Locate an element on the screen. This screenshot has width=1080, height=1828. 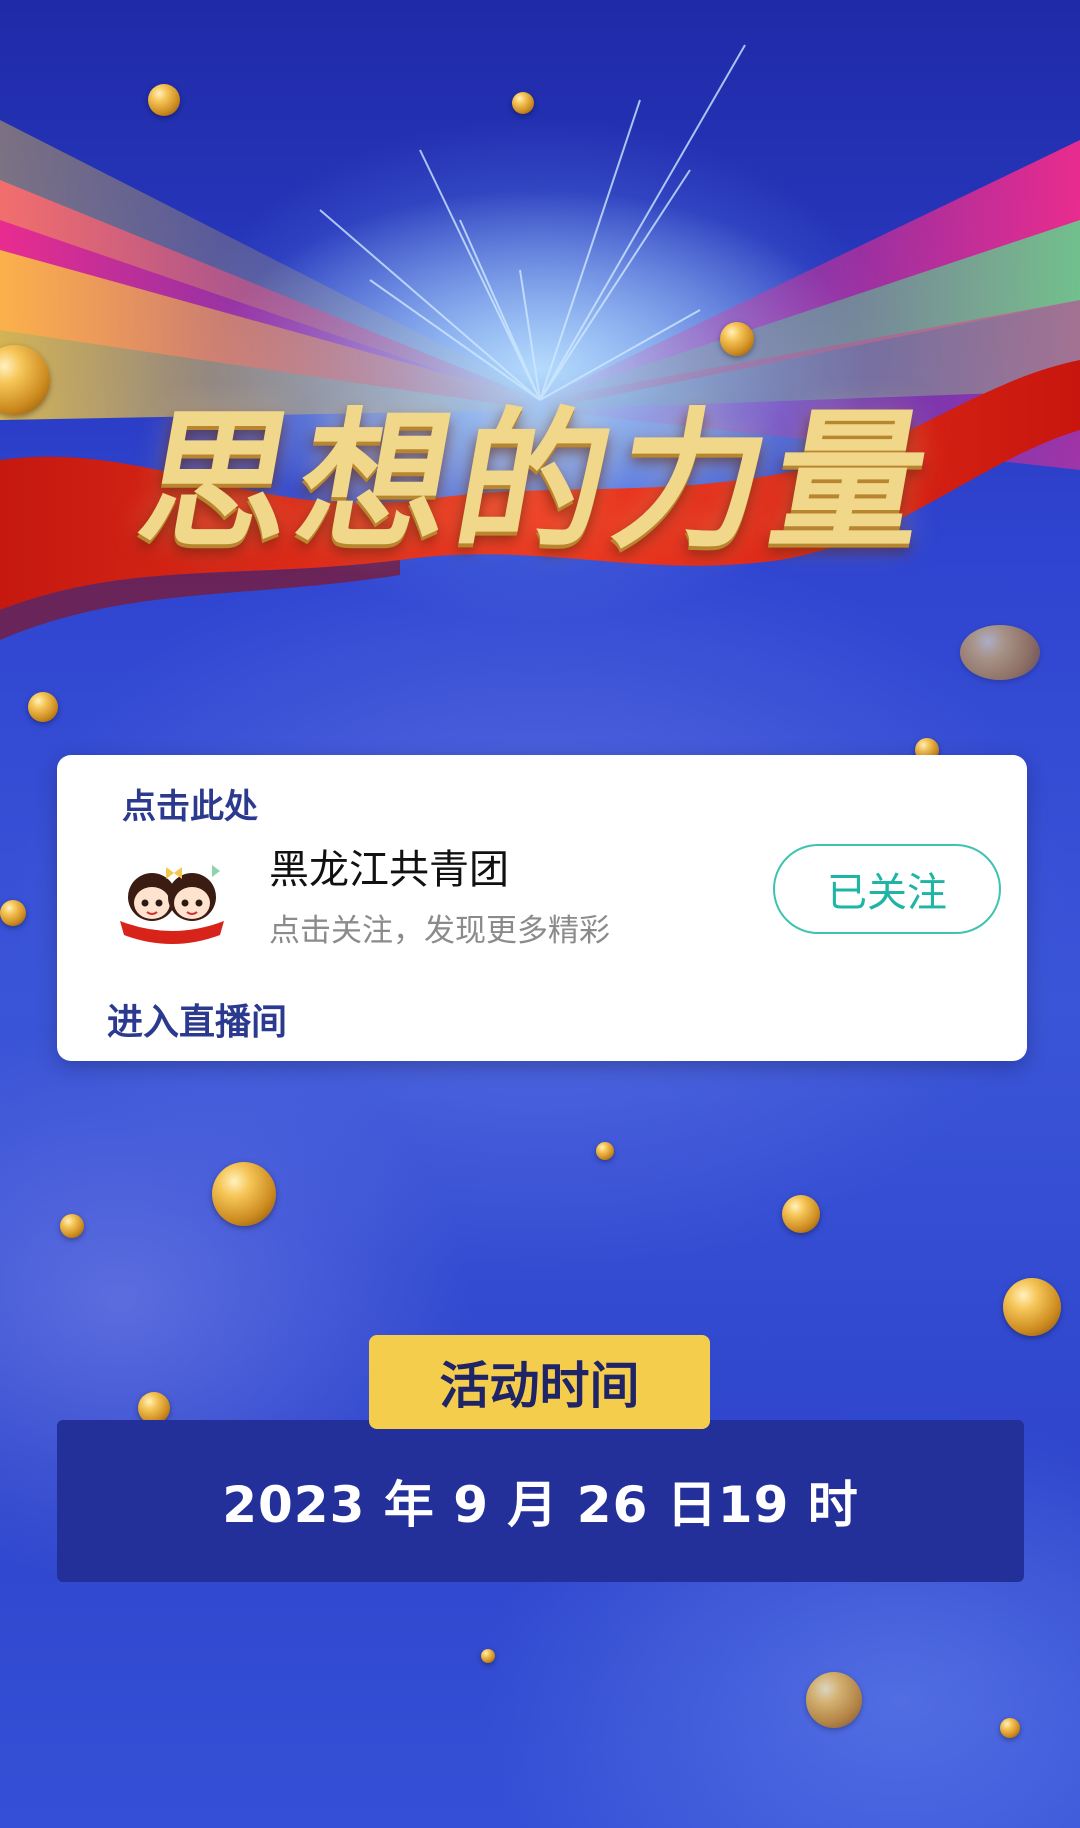
account-avatar is located at coordinates (172, 904).